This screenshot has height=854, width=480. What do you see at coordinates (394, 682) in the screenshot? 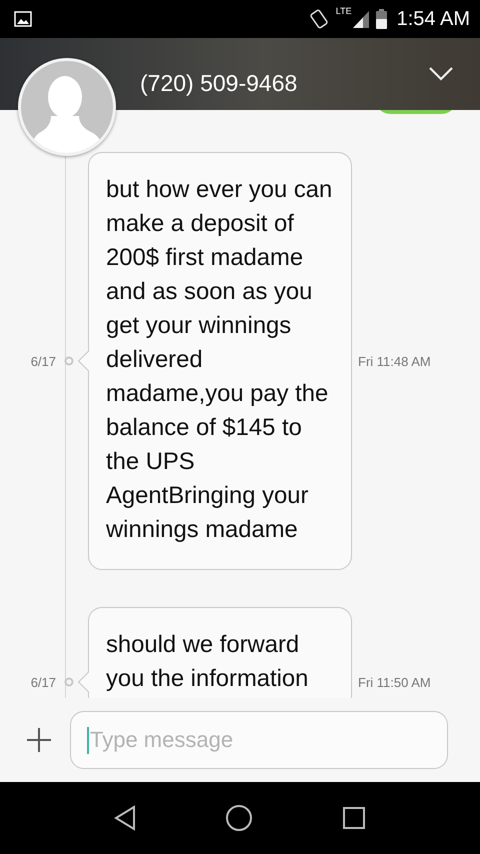
I see `message-time: Fri 11:50 AM` at bounding box center [394, 682].